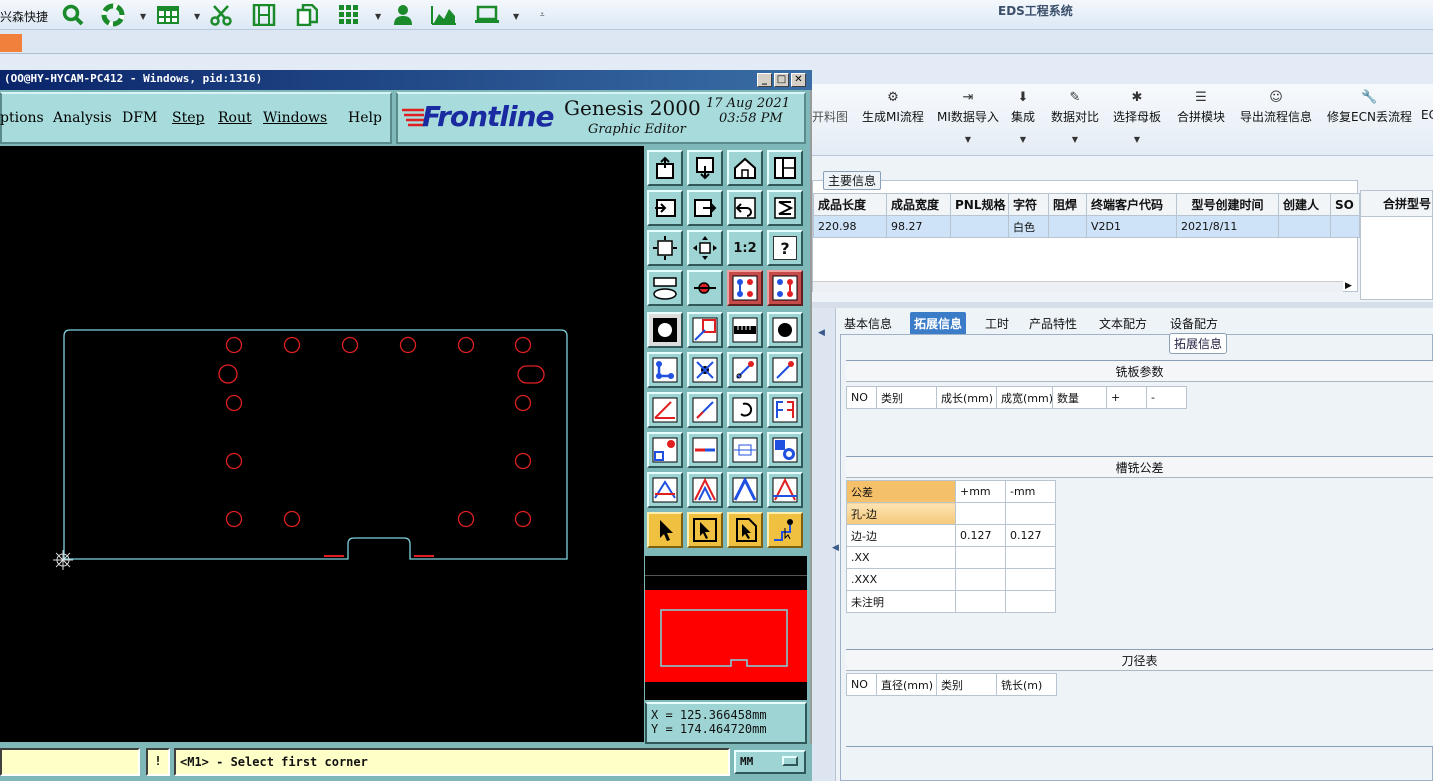  I want to click on table-cell: 0.127, so click(1030, 535).